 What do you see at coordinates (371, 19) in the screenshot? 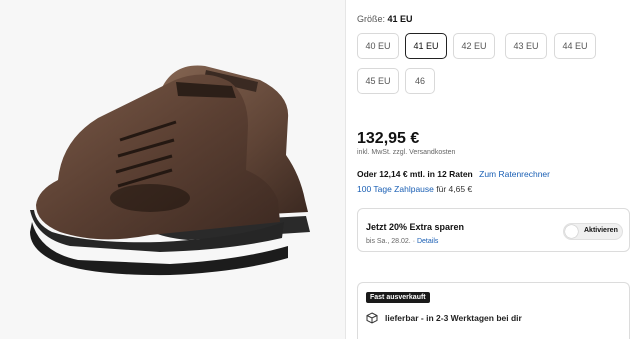
I see `size-label-text: Größe:` at bounding box center [371, 19].